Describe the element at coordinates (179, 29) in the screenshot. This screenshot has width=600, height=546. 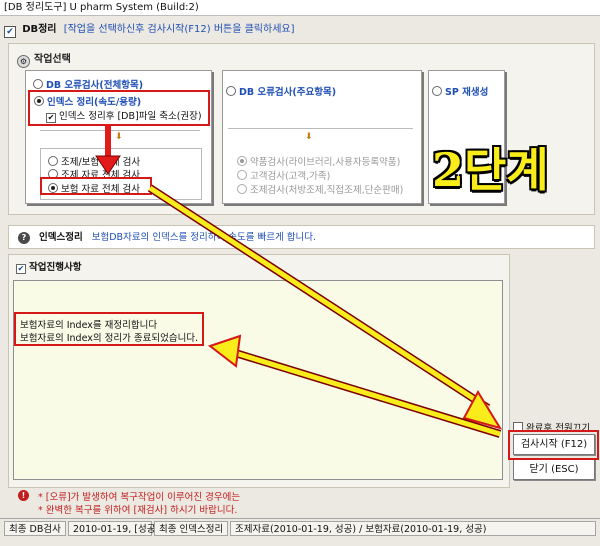
I see `section-hint: [작업을 선택하신후 검사시작(F12) 버튼을 클릭하세요]` at that location.